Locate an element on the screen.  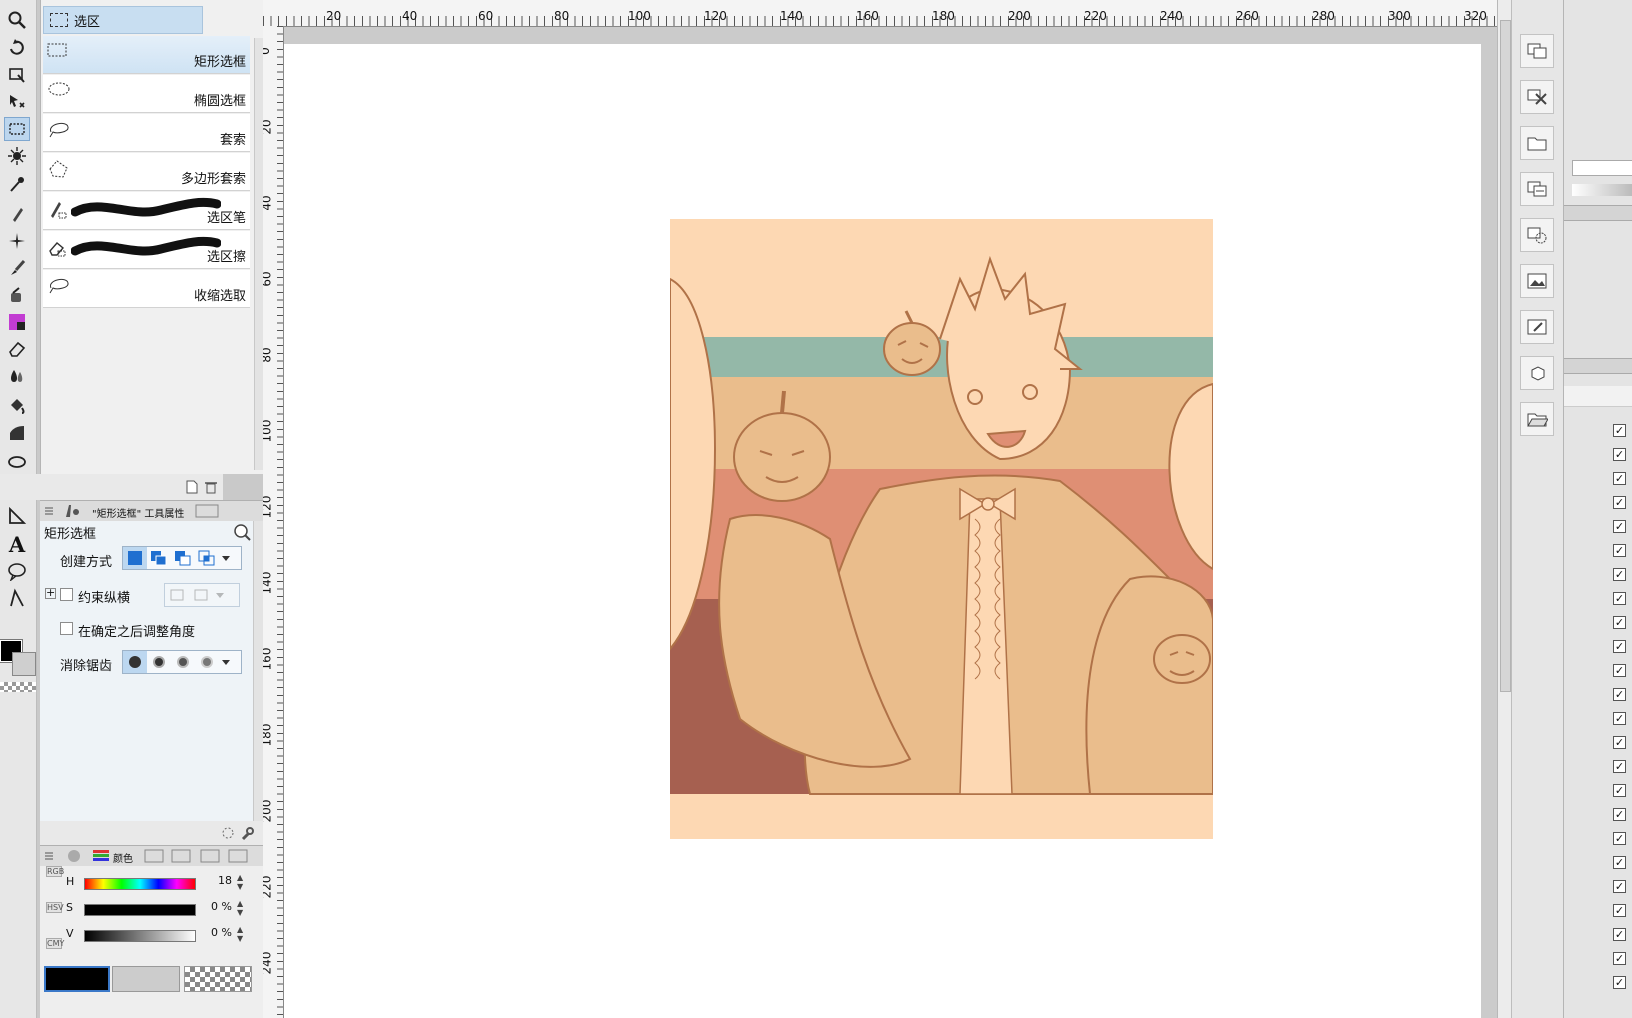
color-tab-label: 颜色 is located at coordinates (123, 857).